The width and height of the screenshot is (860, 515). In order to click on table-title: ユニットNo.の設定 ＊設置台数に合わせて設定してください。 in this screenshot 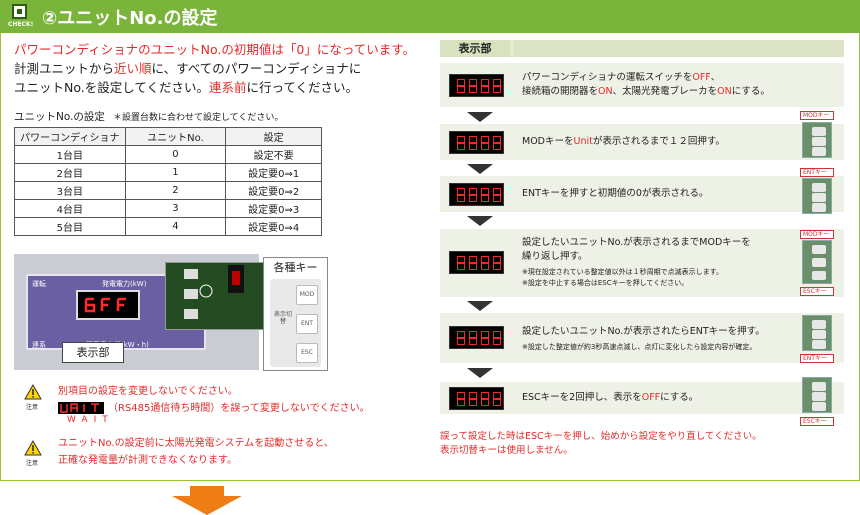, I will do `click(148, 116)`.